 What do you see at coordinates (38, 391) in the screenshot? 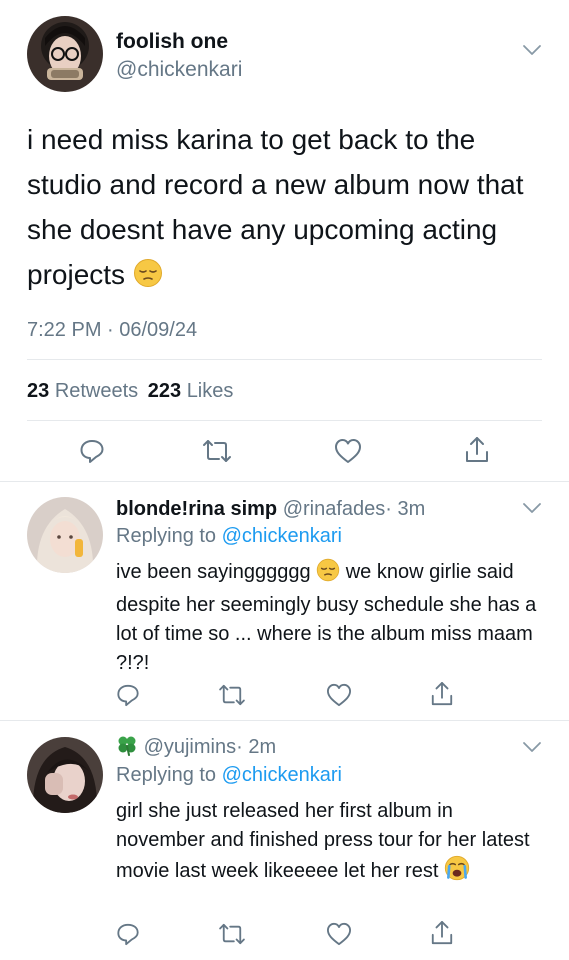
I see `retweets-count: 23` at bounding box center [38, 391].